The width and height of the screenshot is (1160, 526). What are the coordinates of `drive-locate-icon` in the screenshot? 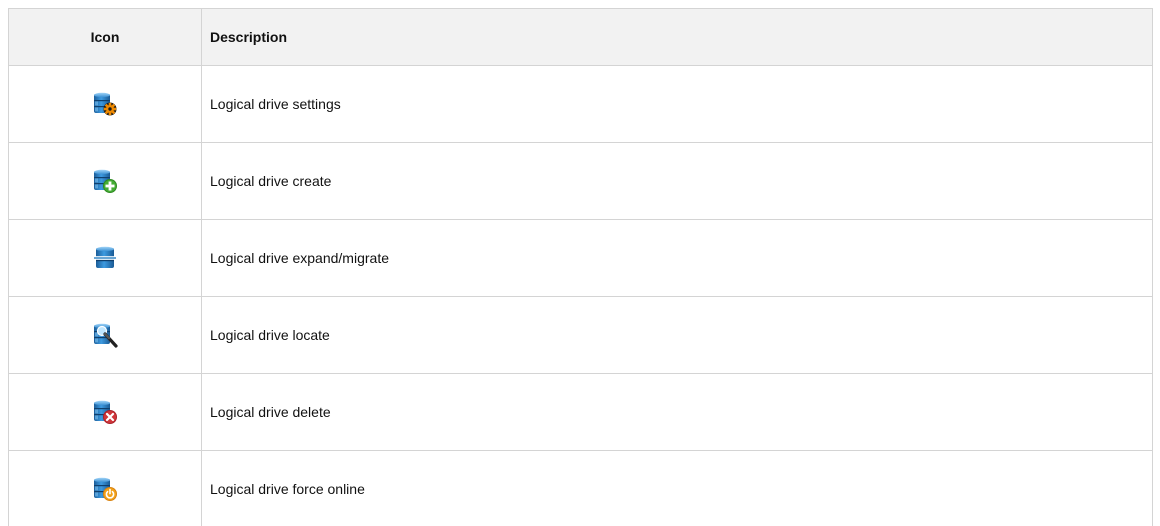 It's located at (105, 335).